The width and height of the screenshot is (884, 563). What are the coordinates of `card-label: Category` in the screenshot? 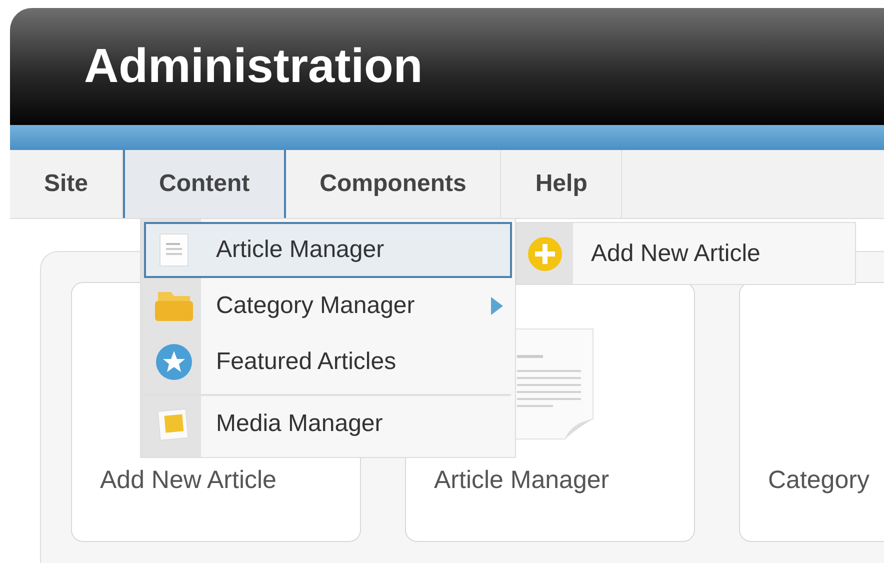 It's located at (818, 480).